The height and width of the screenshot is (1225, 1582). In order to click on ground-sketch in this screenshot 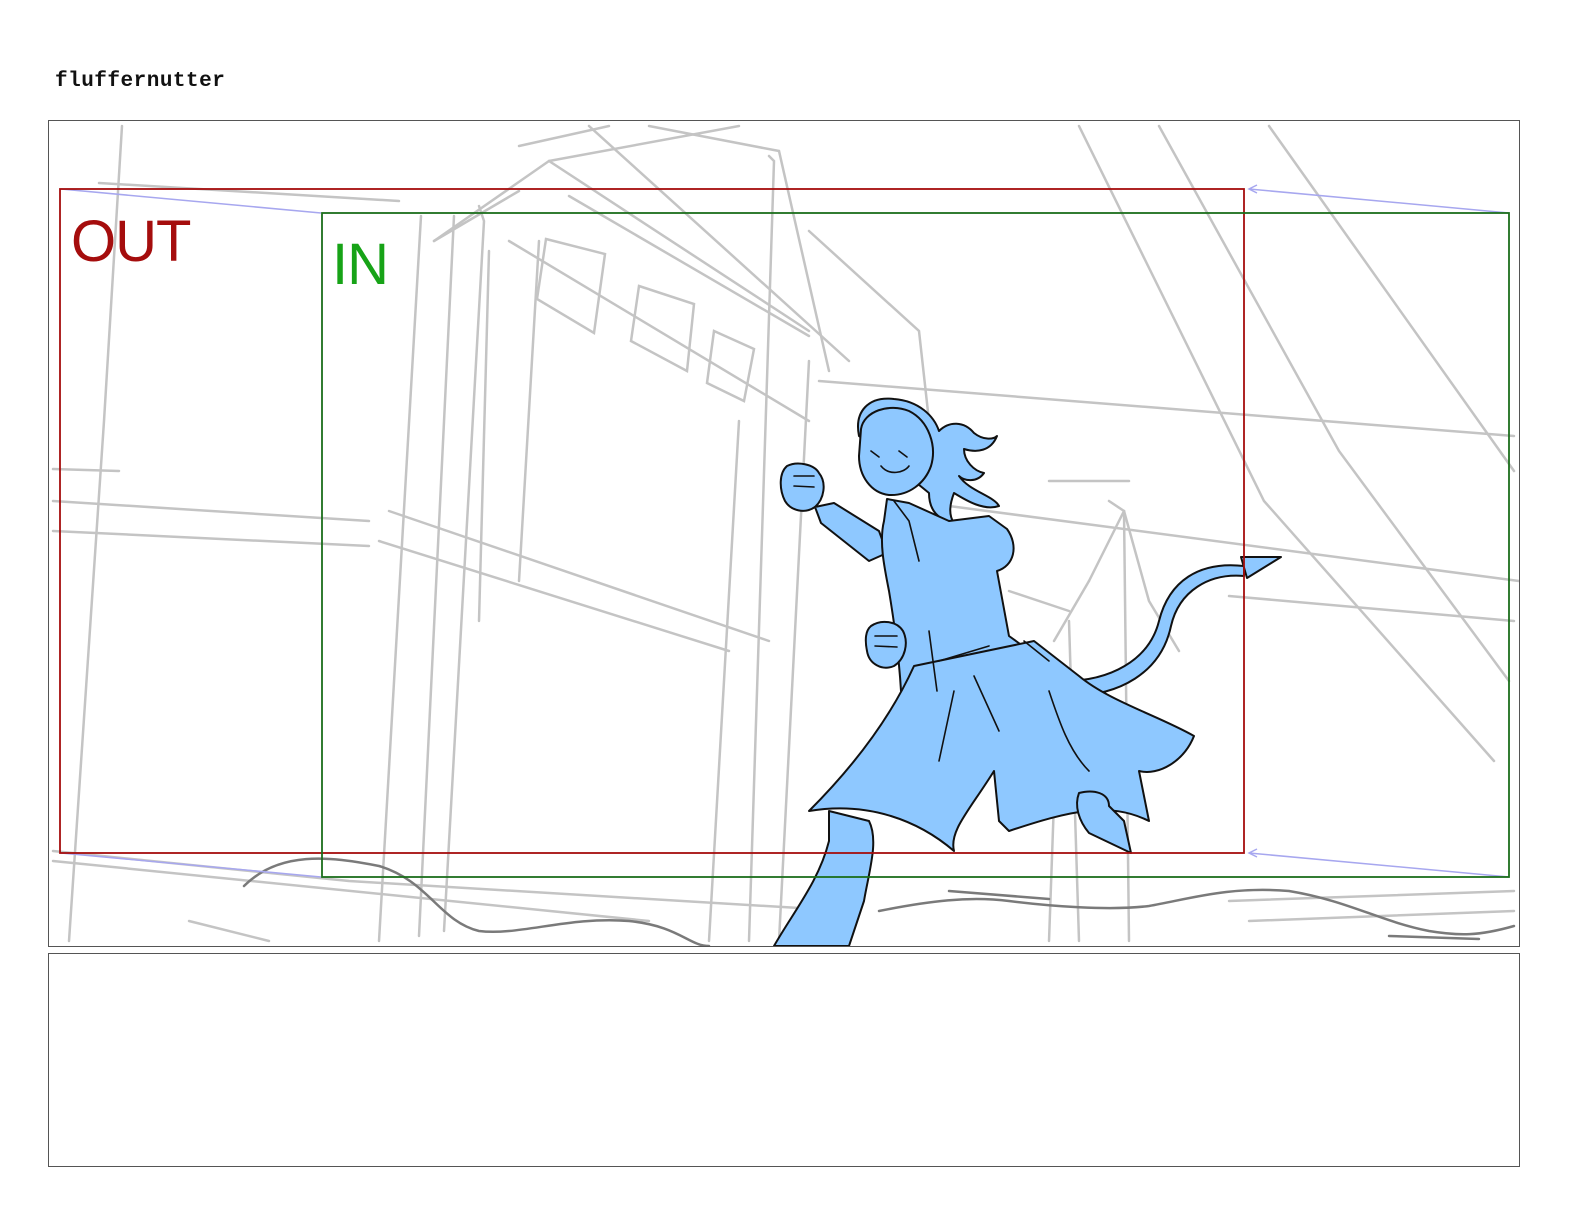, I will do `click(879, 901)`.